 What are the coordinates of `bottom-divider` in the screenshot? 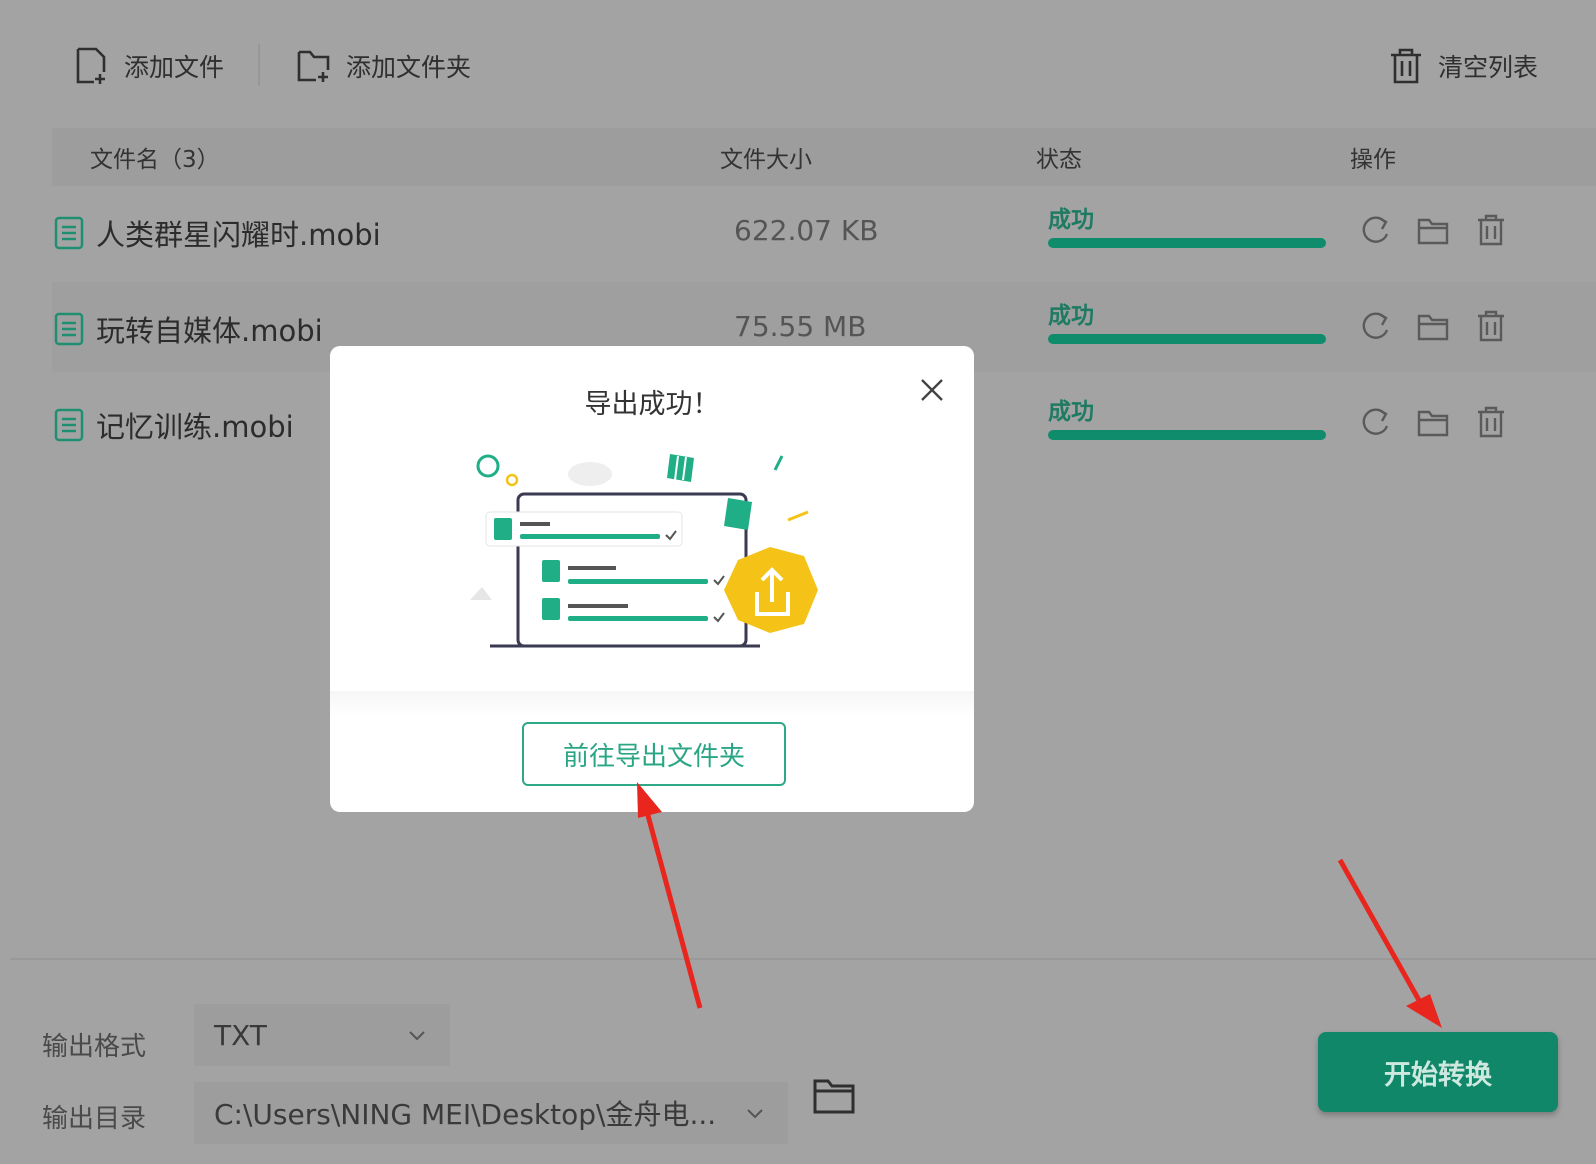 It's located at (803, 959).